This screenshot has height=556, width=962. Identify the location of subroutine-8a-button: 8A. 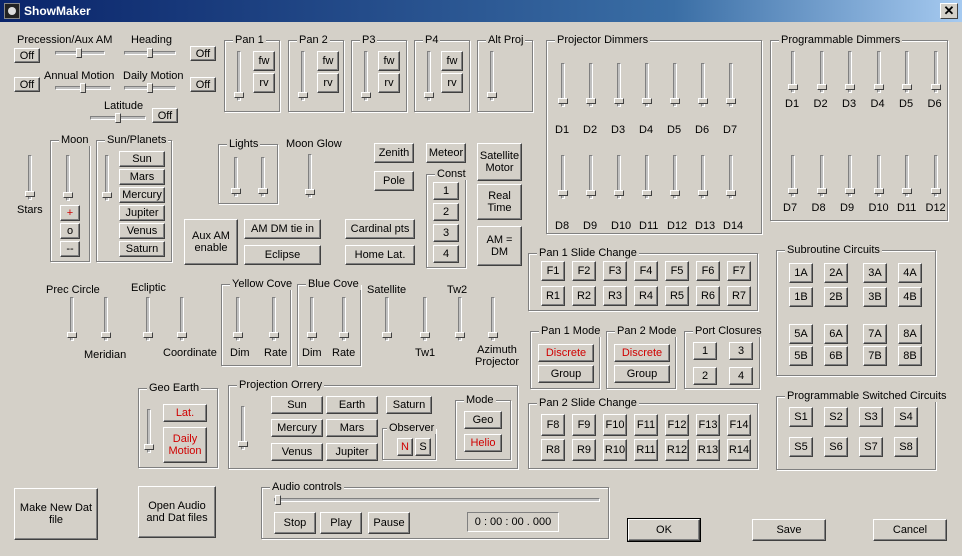
(910, 334).